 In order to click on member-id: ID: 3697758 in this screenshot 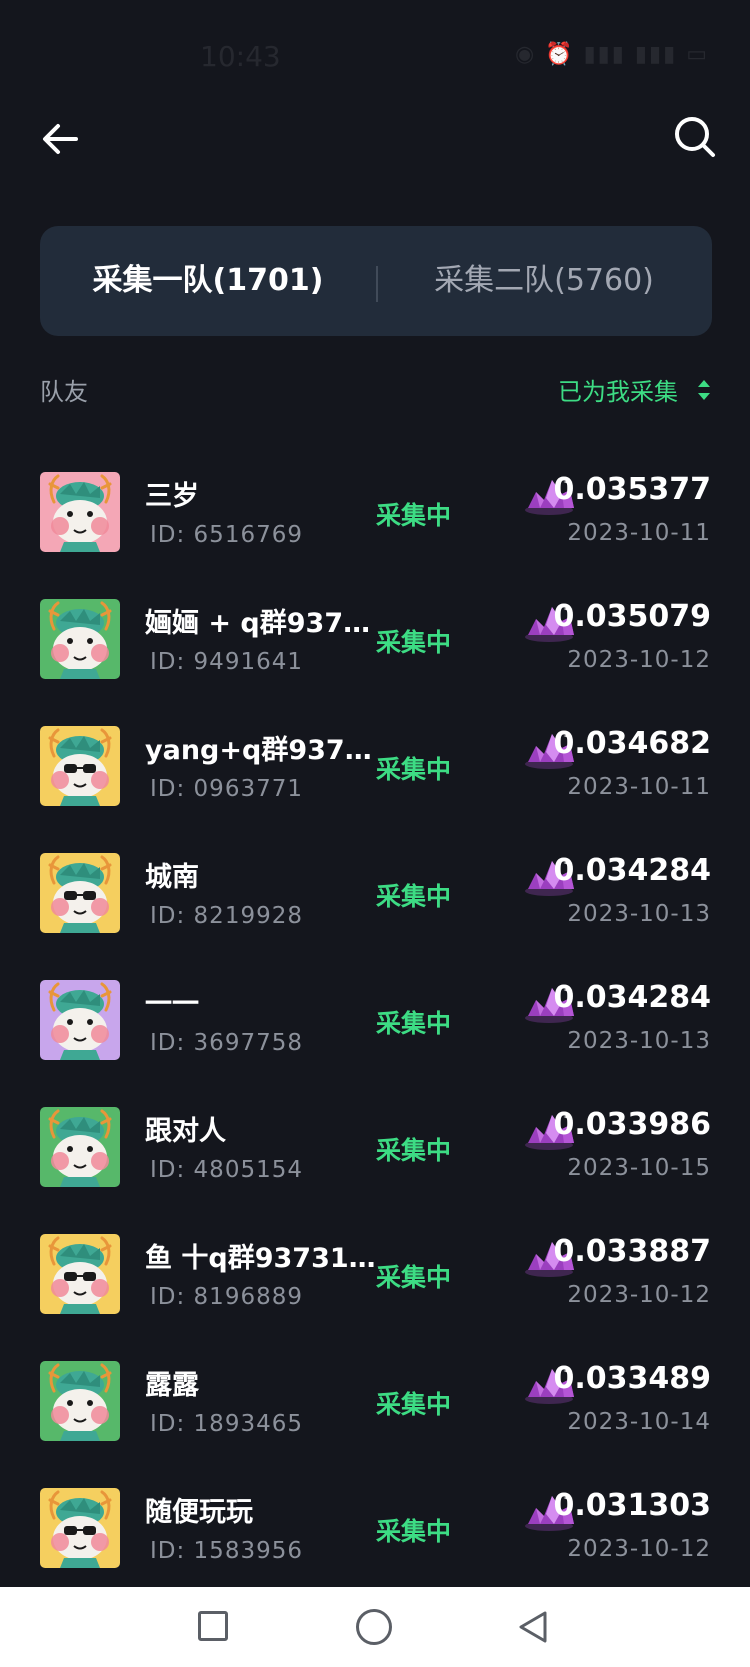, I will do `click(226, 1043)`.